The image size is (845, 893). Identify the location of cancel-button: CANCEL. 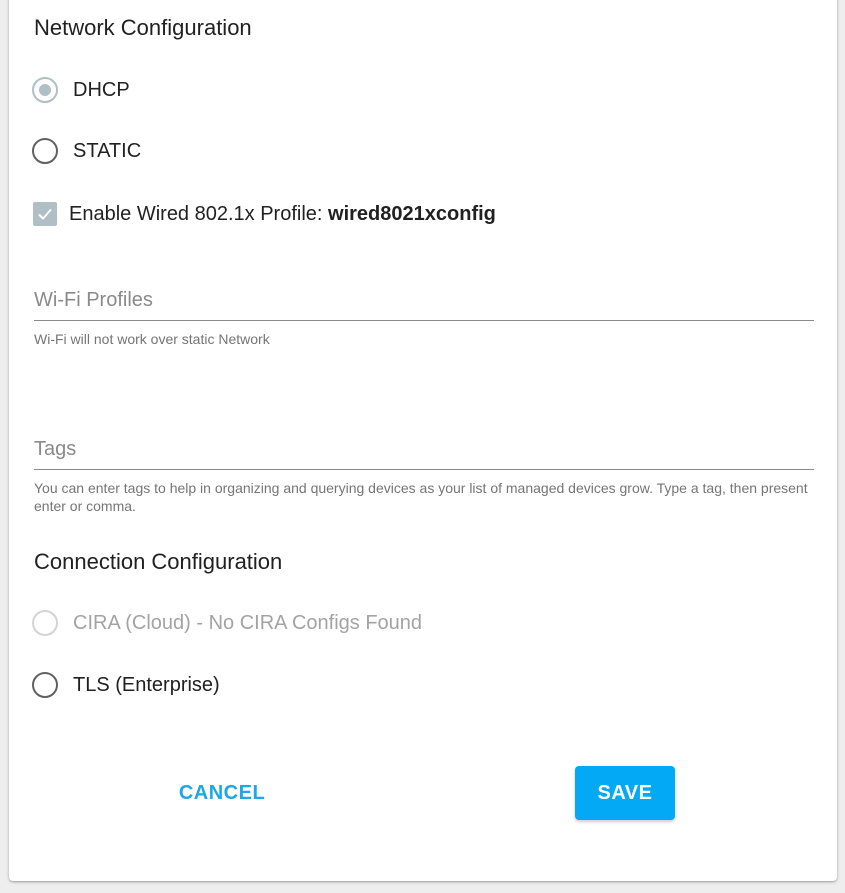
(222, 793).